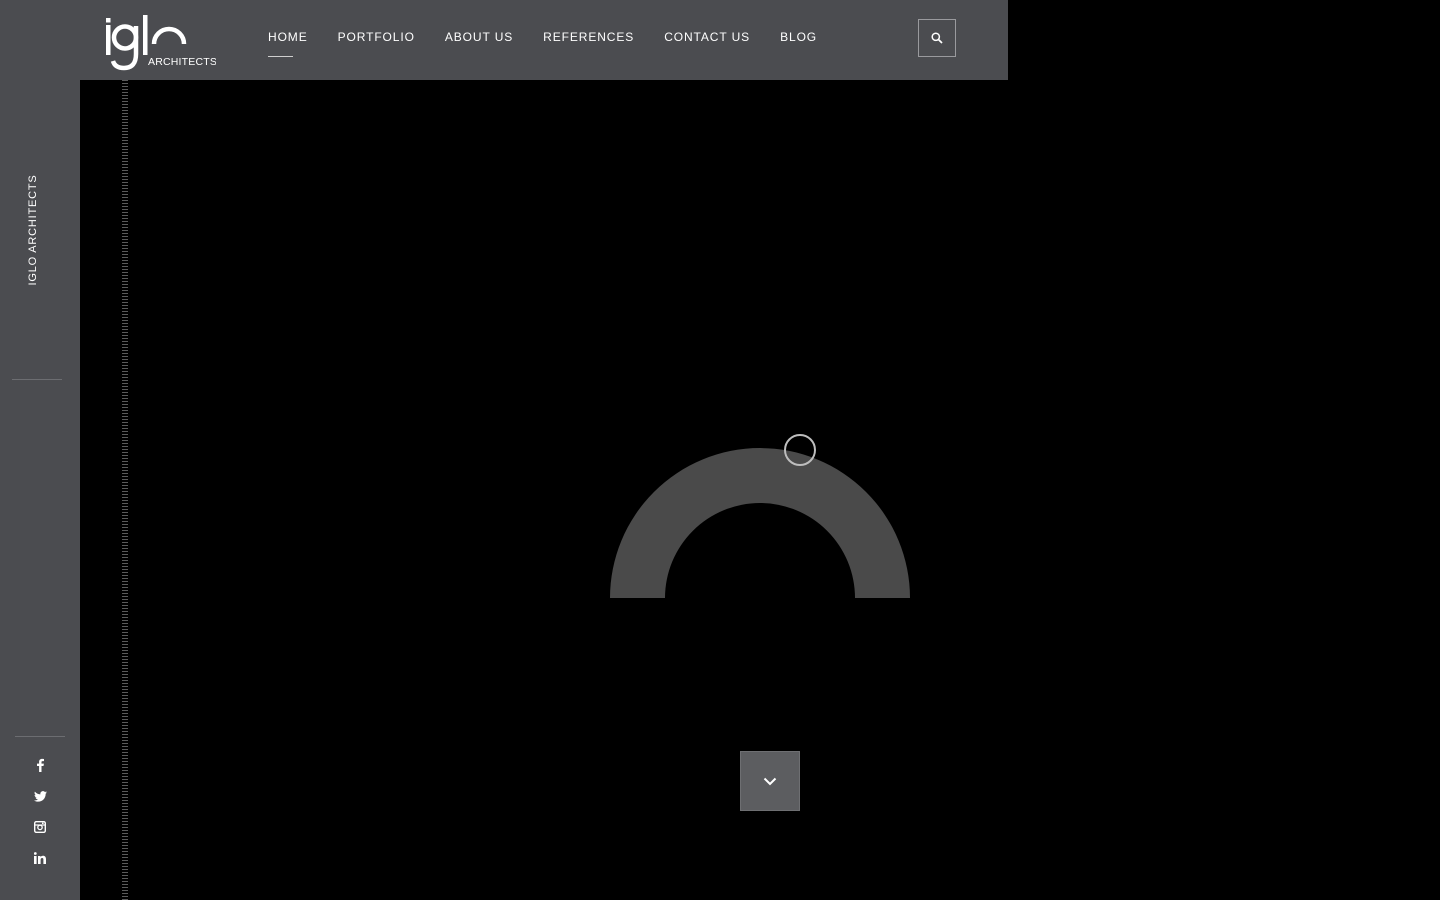 This screenshot has width=1440, height=900. I want to click on search-button, so click(937, 38).